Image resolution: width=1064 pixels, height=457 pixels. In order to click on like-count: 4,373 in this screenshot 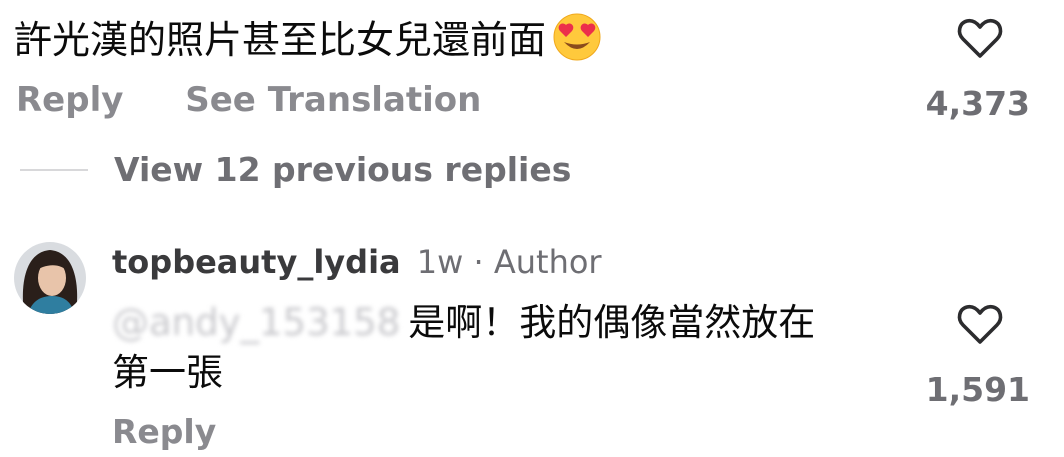, I will do `click(977, 103)`.